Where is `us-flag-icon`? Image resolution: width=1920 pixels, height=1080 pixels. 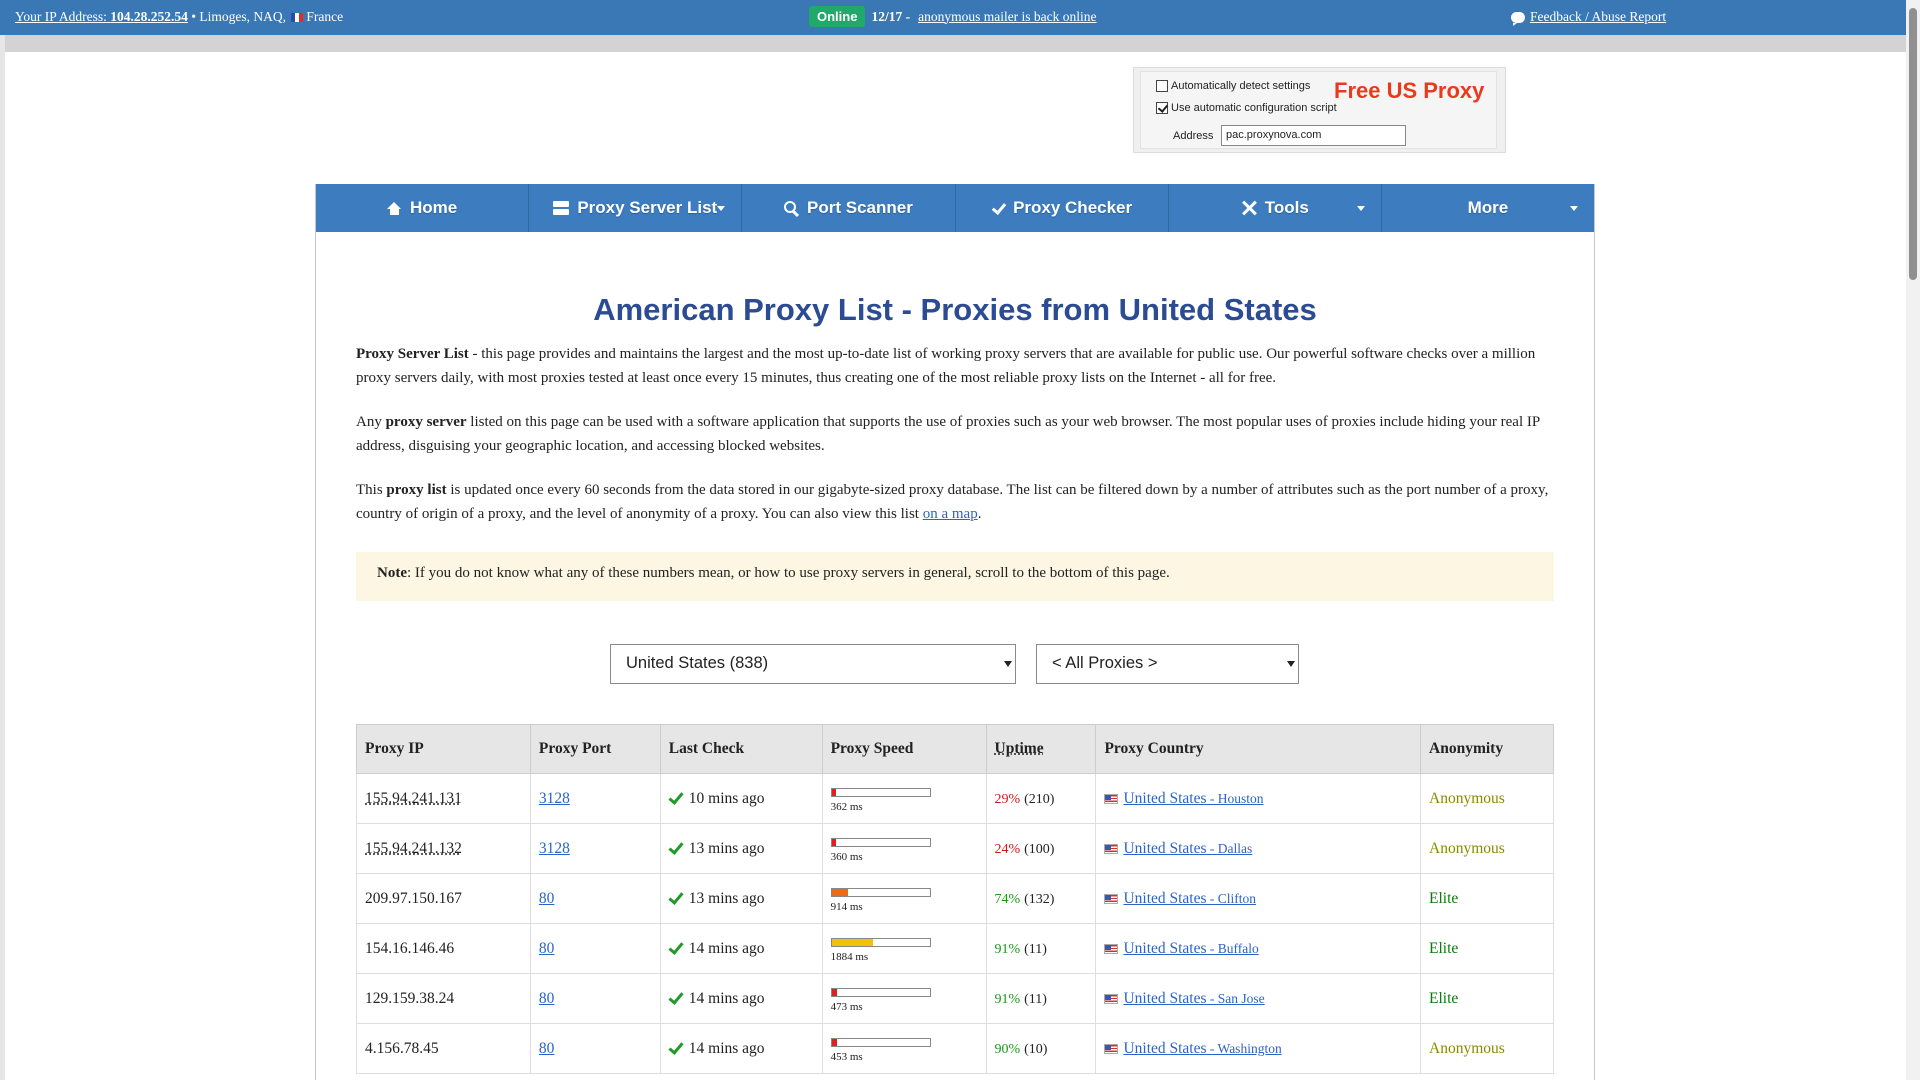 us-flag-icon is located at coordinates (1111, 998).